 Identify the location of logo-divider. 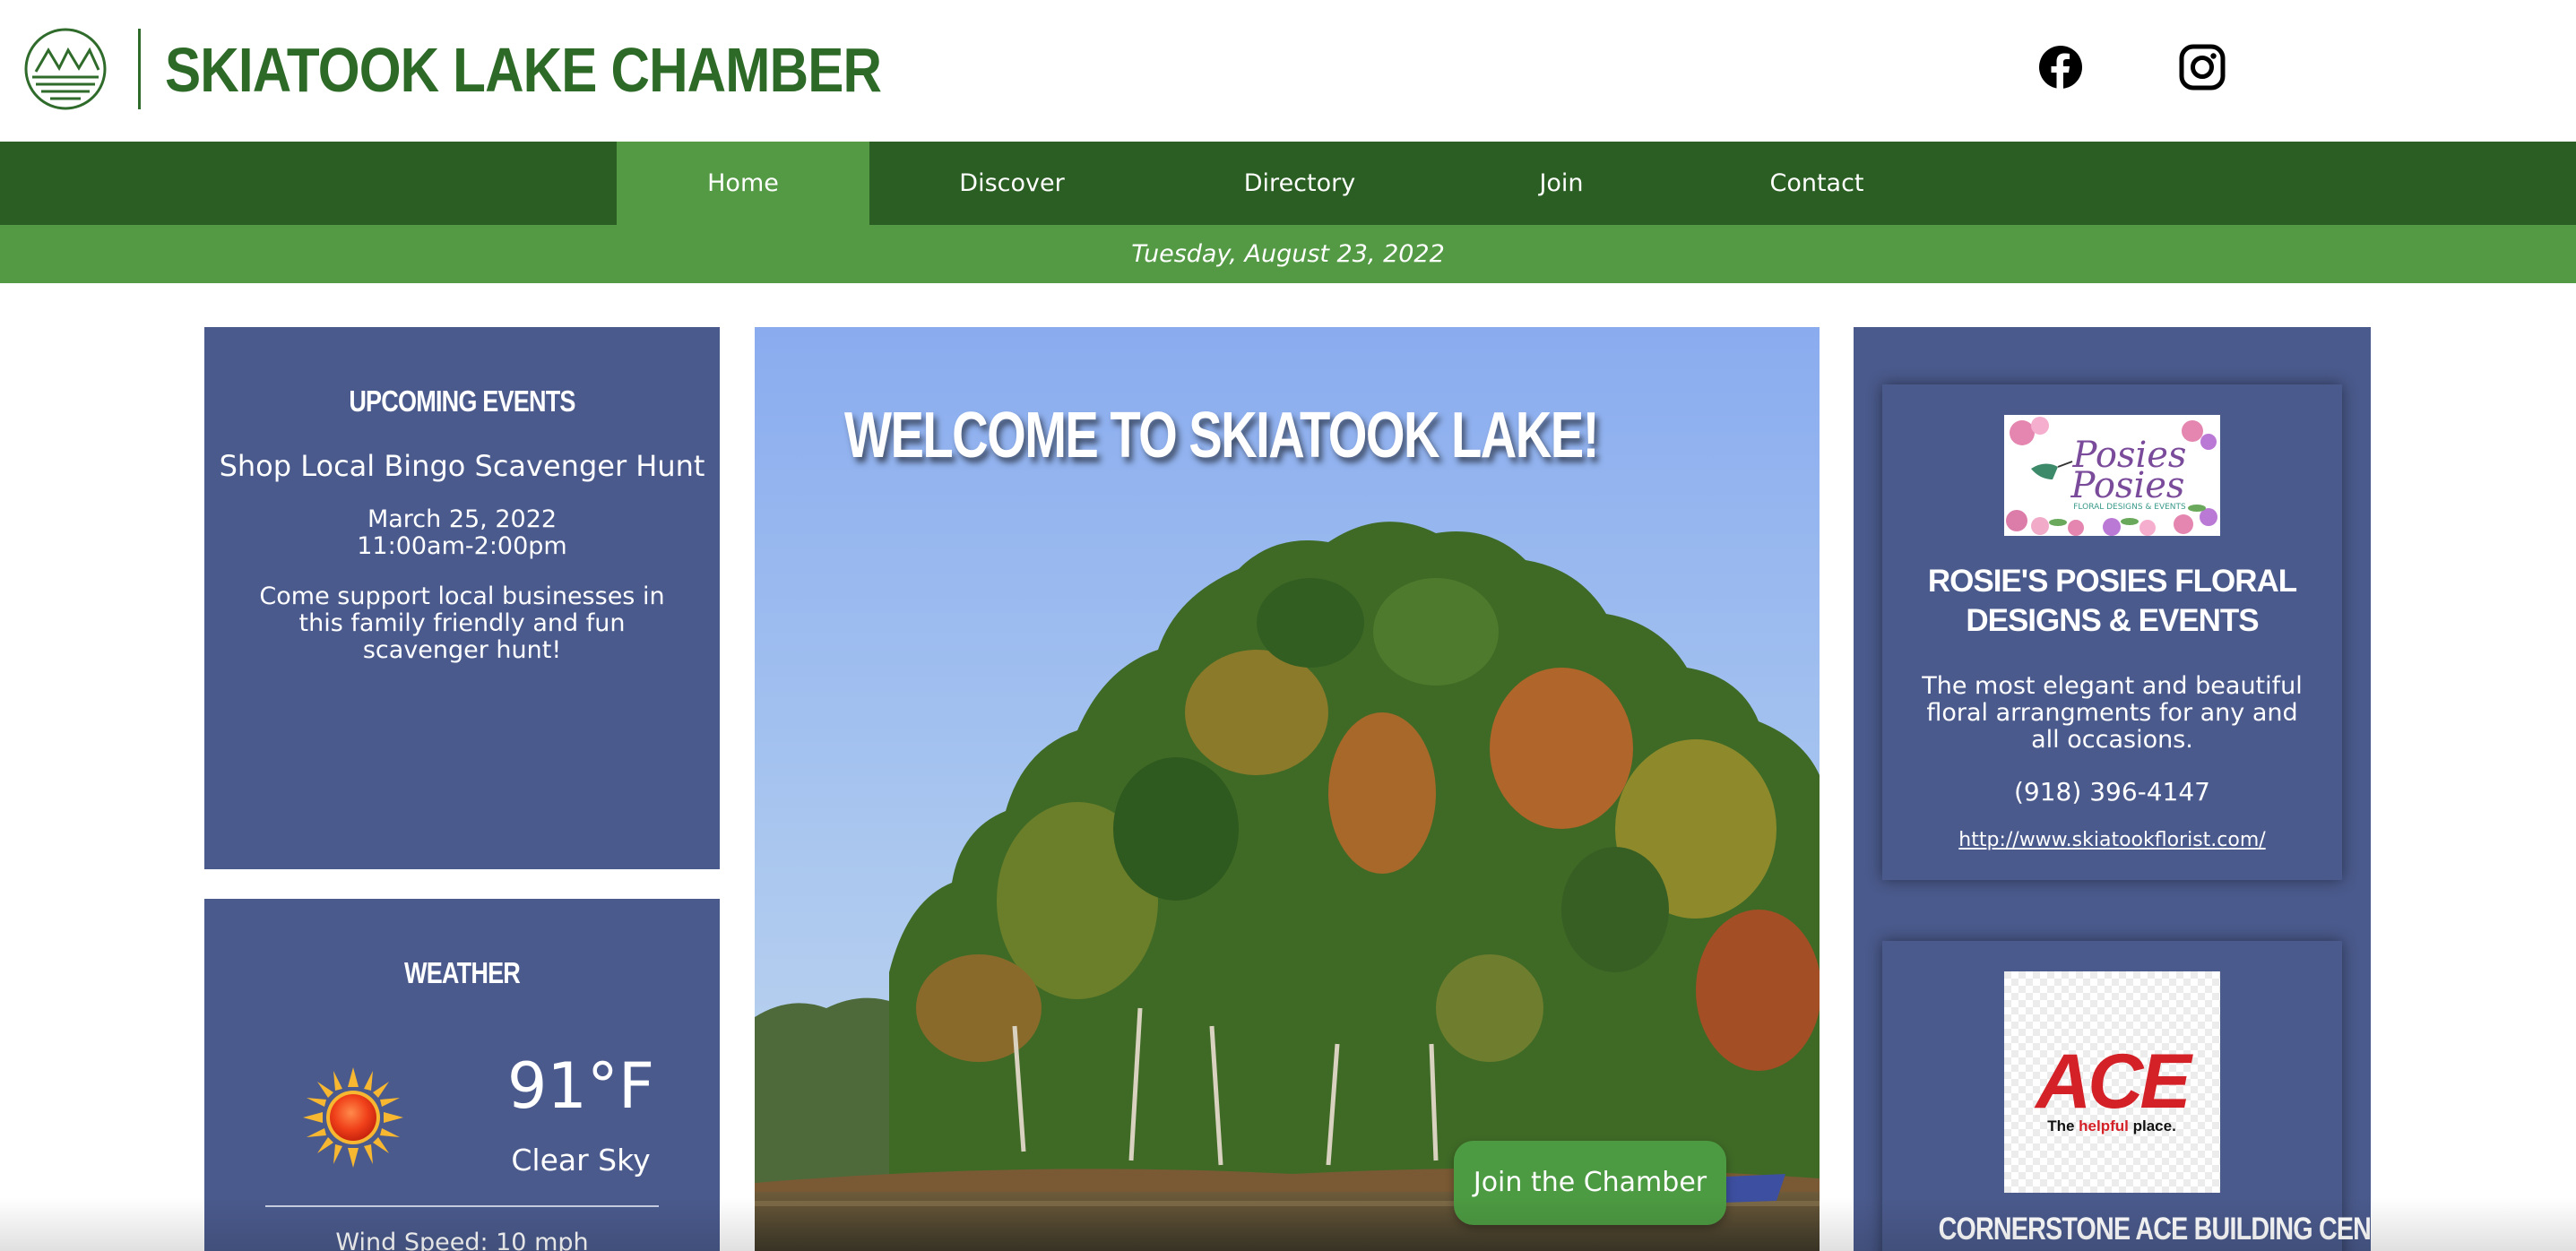
(139, 69).